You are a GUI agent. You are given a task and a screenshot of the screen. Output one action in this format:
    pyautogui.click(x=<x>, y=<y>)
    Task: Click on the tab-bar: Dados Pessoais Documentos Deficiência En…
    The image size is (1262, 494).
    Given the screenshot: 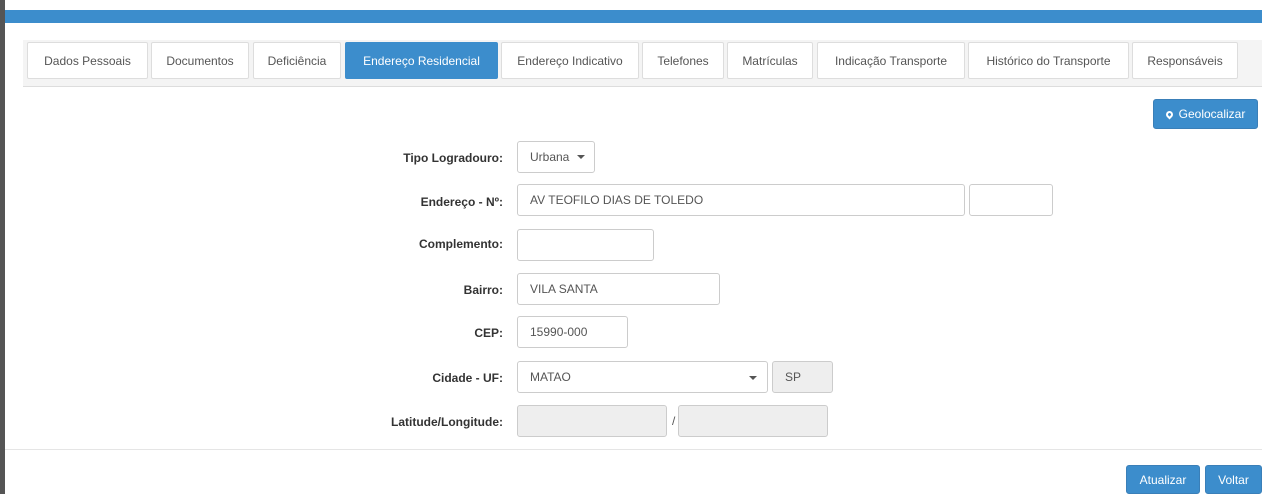 What is the action you would take?
    pyautogui.click(x=642, y=63)
    